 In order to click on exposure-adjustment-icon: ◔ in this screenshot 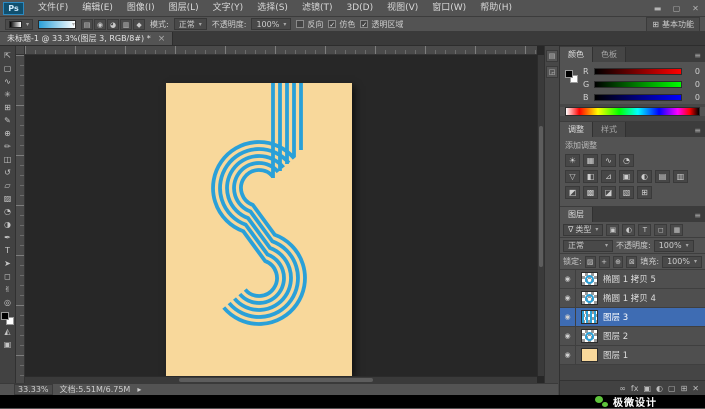, I will do `click(626, 160)`.